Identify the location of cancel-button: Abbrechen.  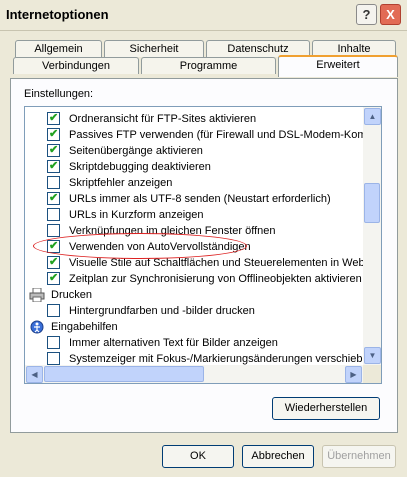
(278, 456).